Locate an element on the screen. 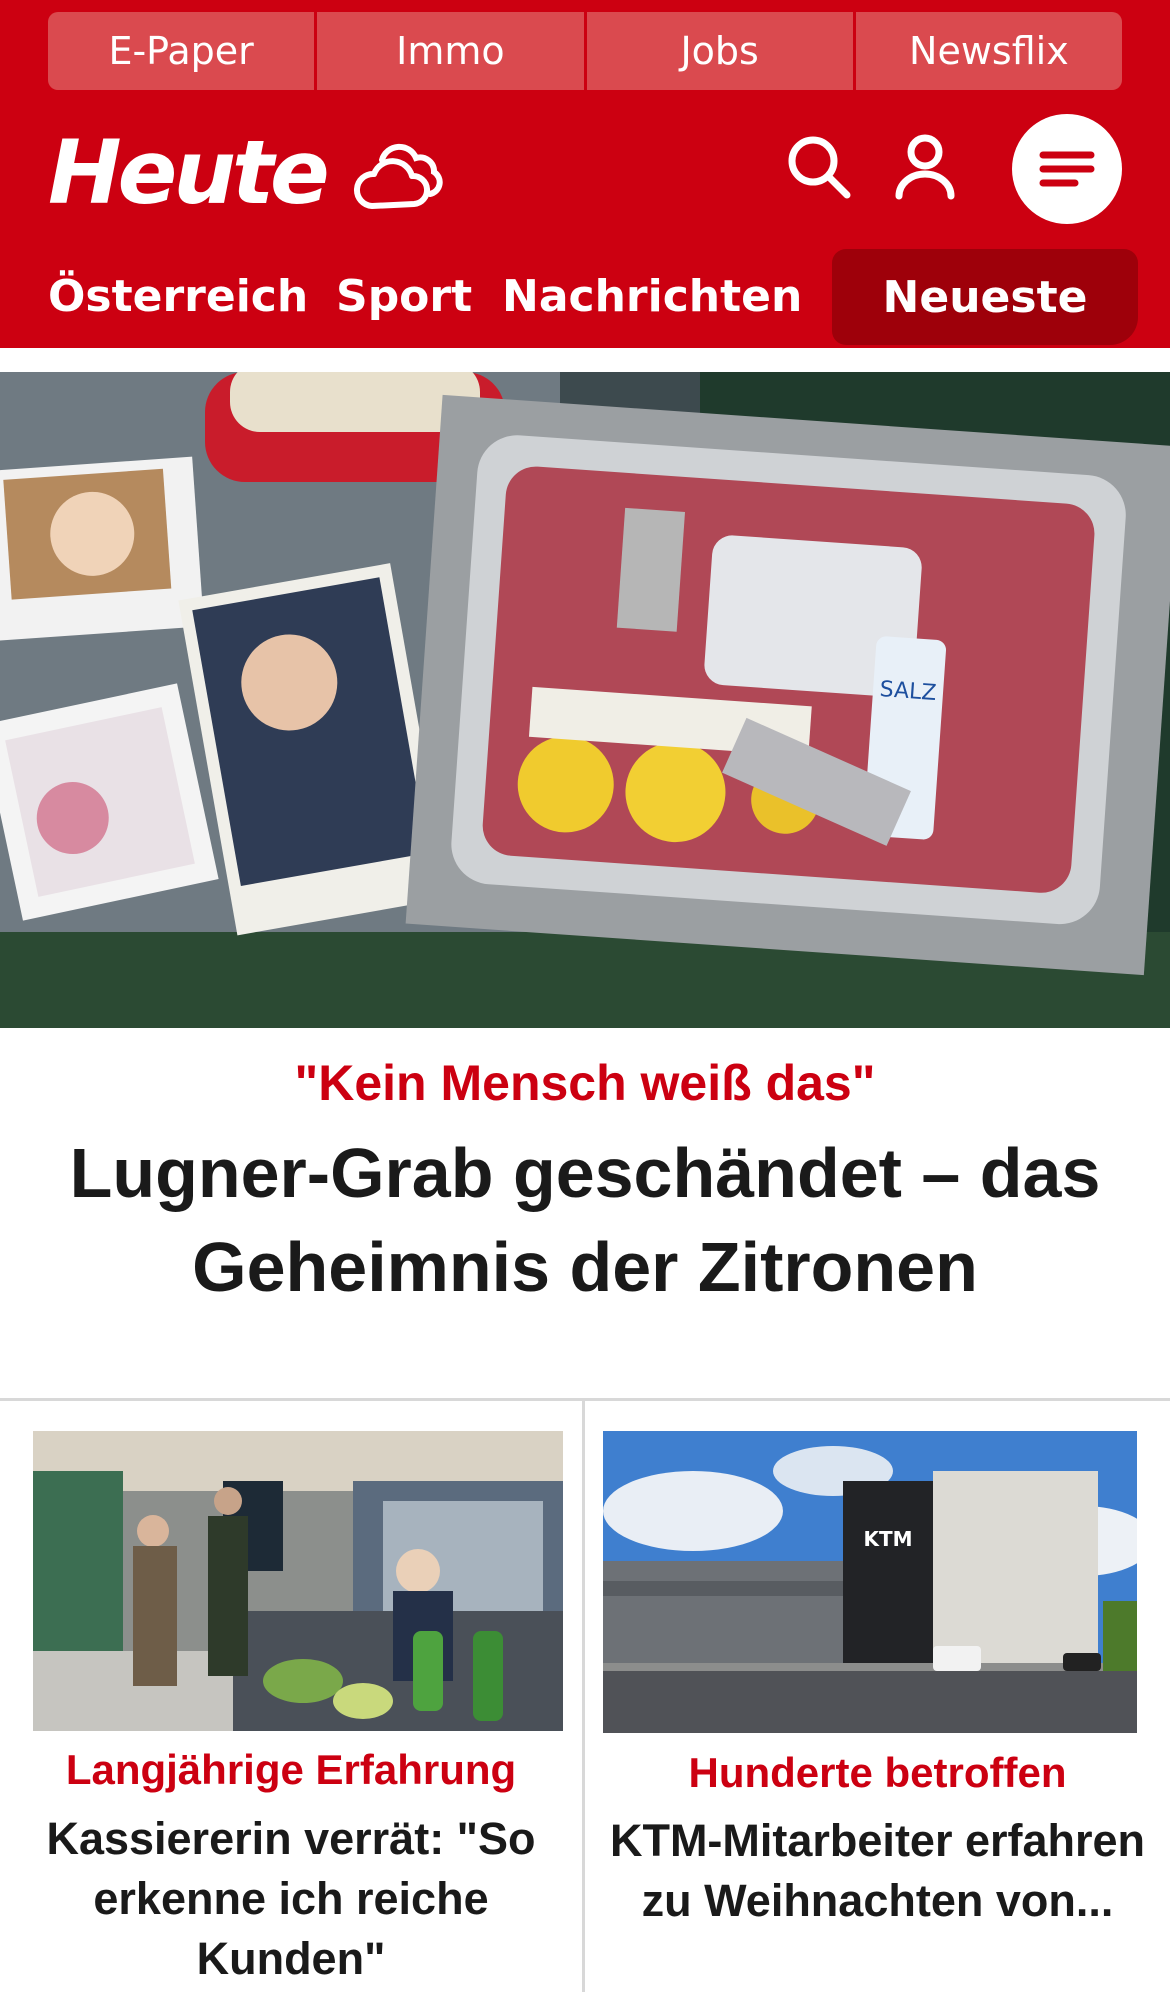  tab-jobs: Jobs is located at coordinates (721, 51).